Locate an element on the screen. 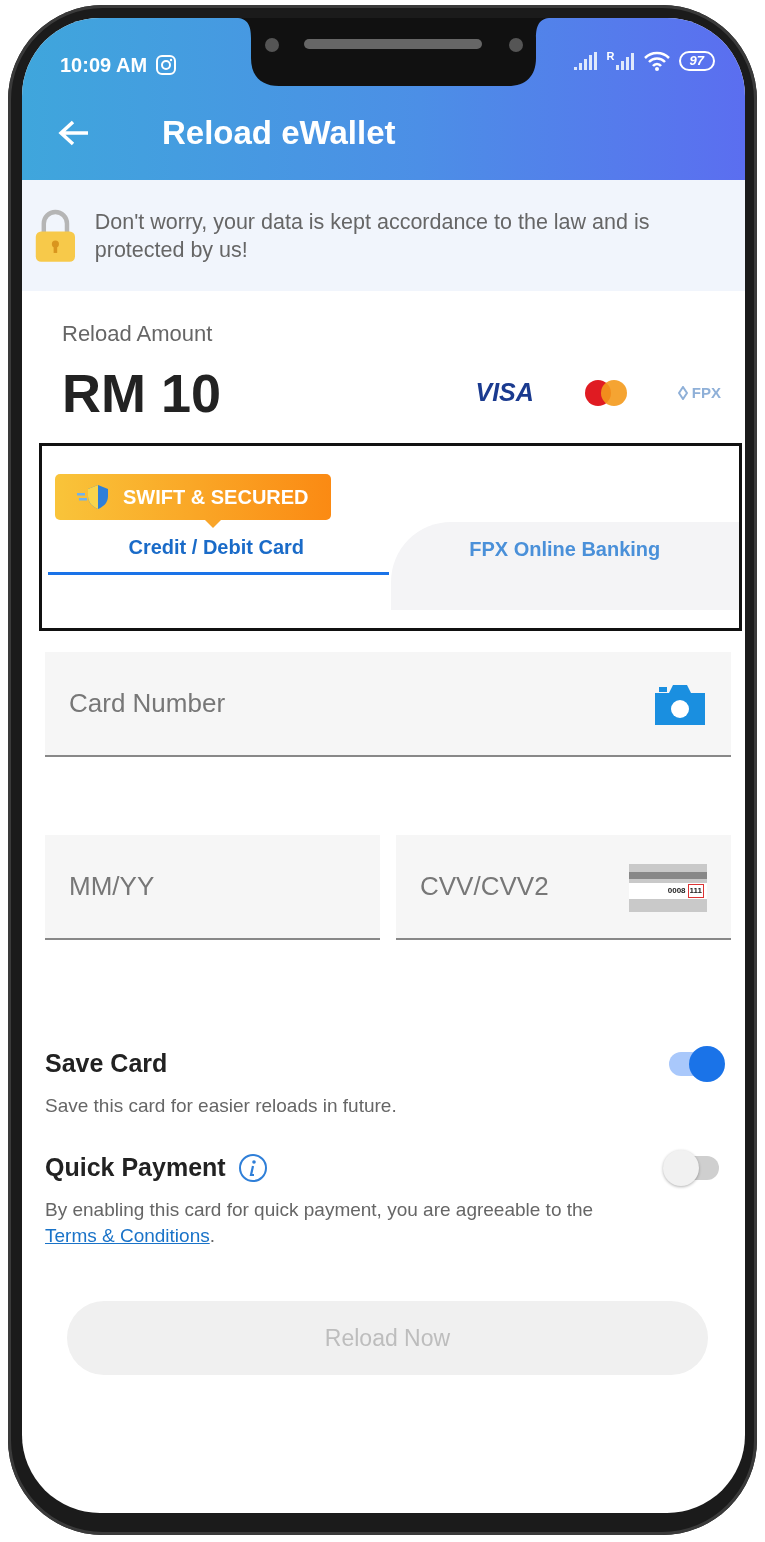 The height and width of the screenshot is (1542, 765). expiry-field: MM/YY is located at coordinates (212, 887).